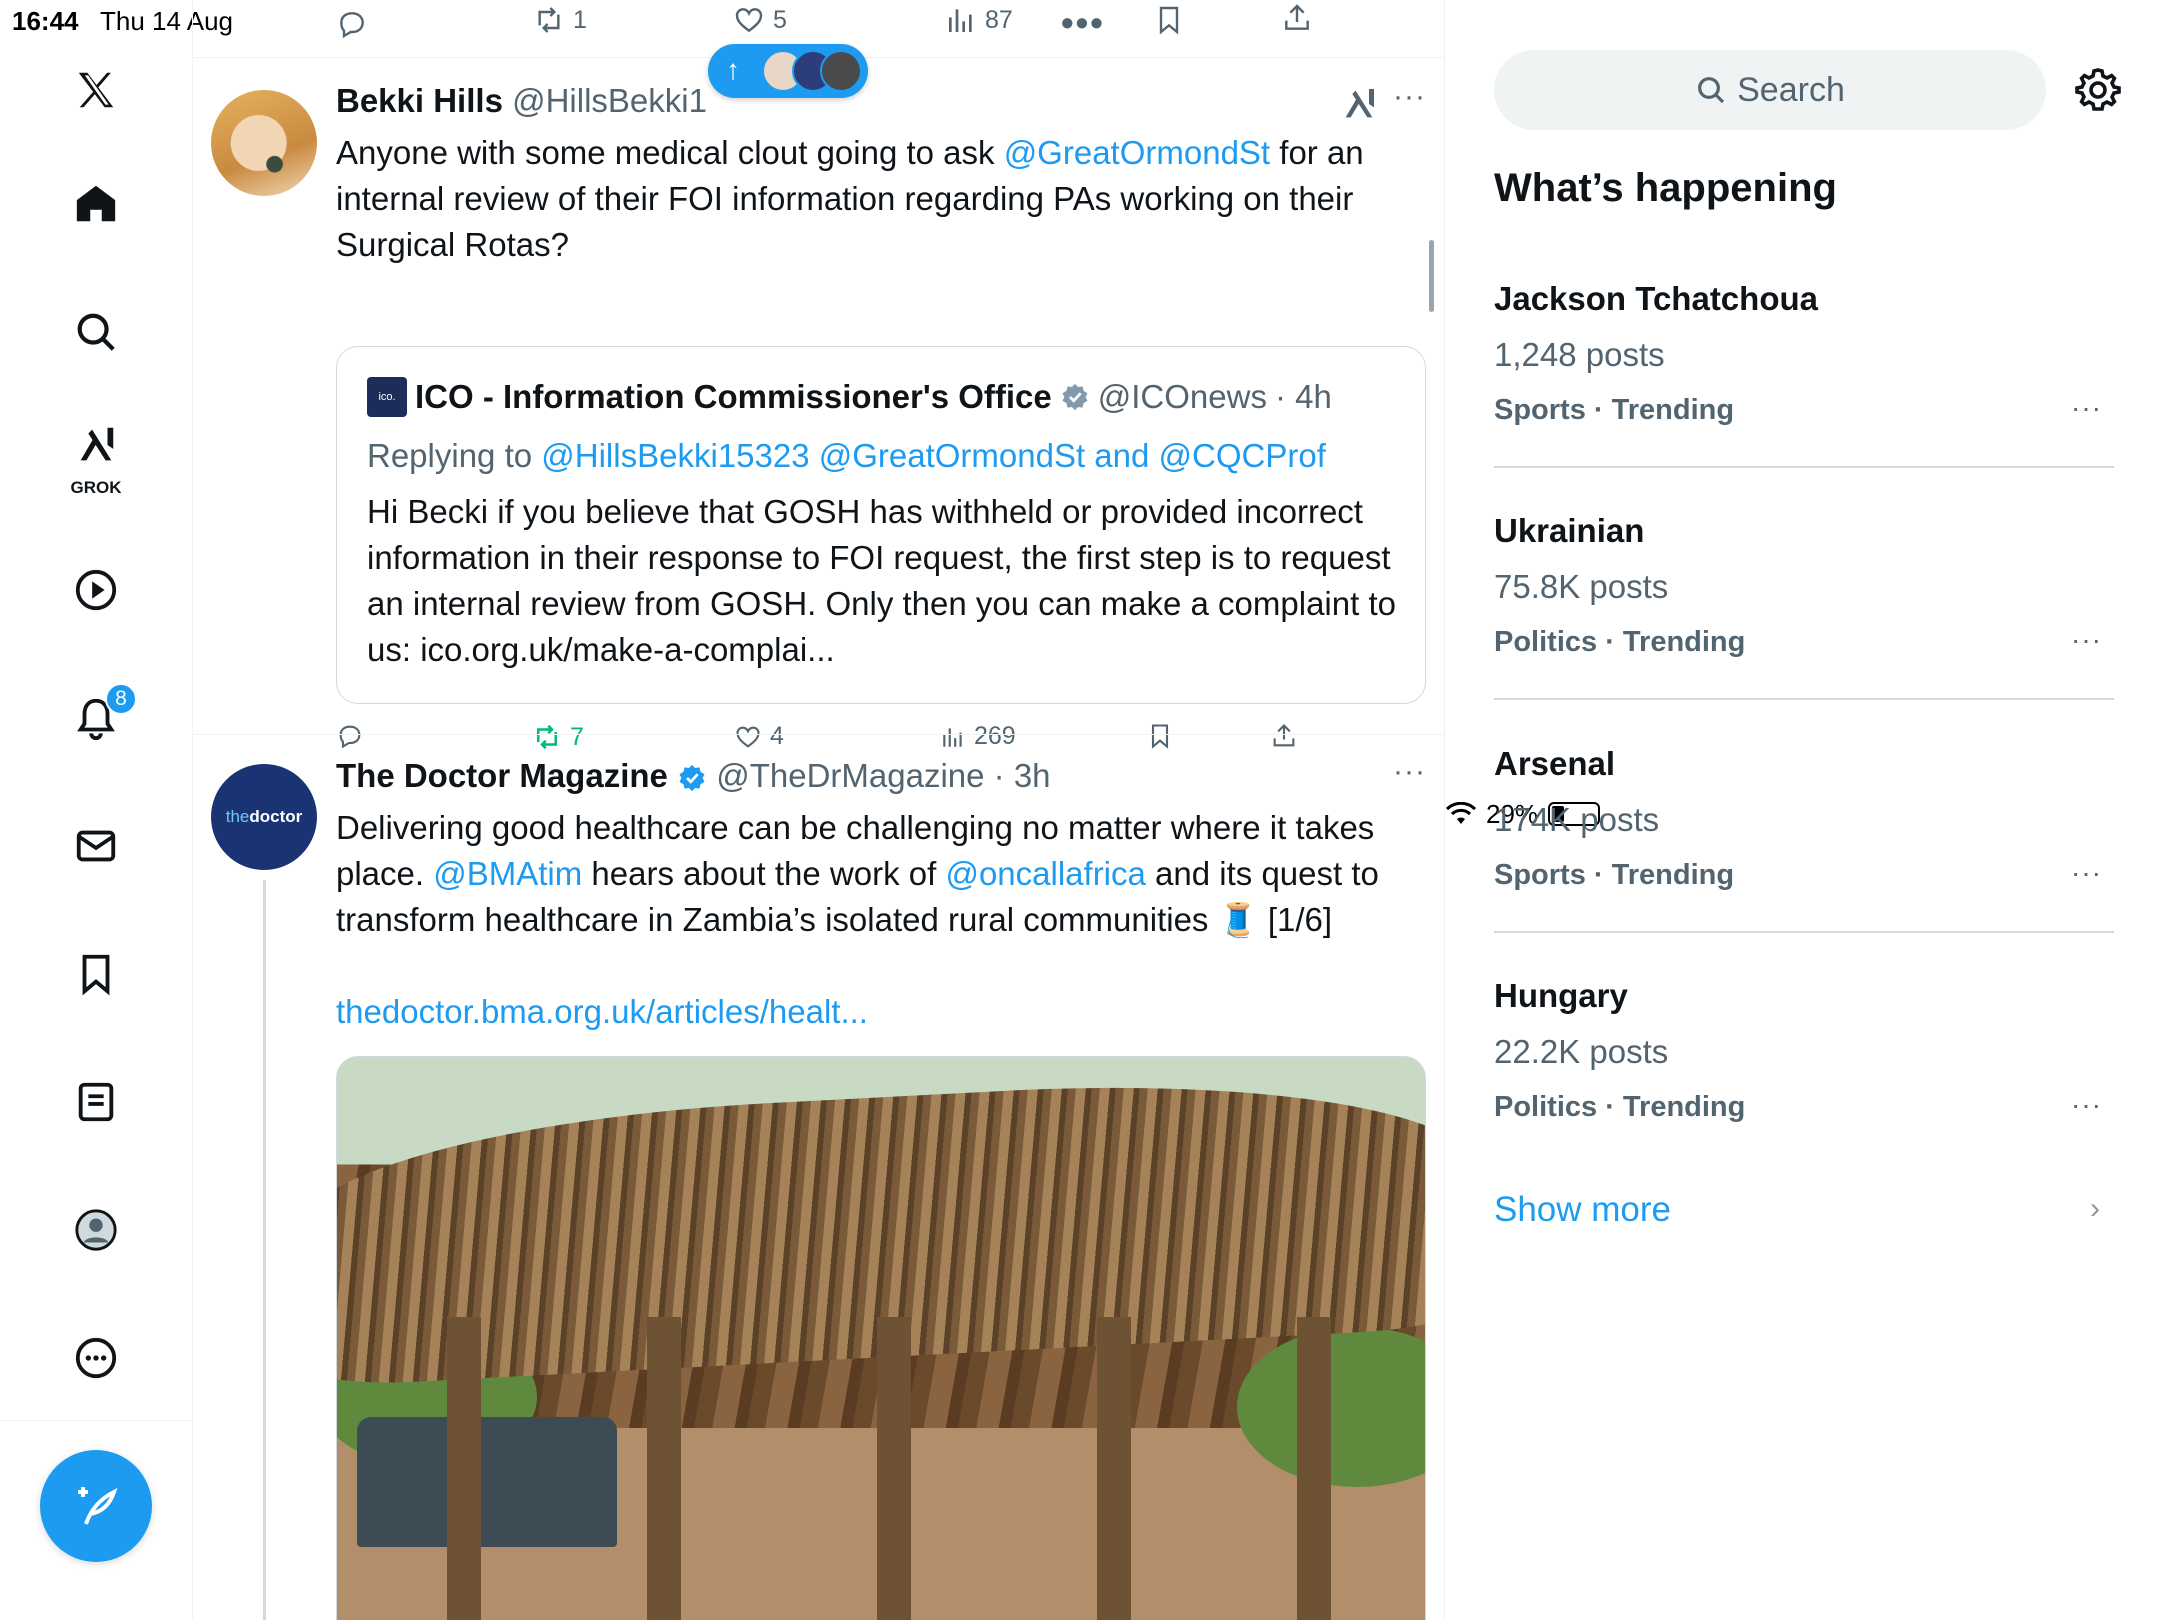 The image size is (2160, 1620). Describe the element at coordinates (999, 19) in the screenshot. I see `views-count: 87` at that location.